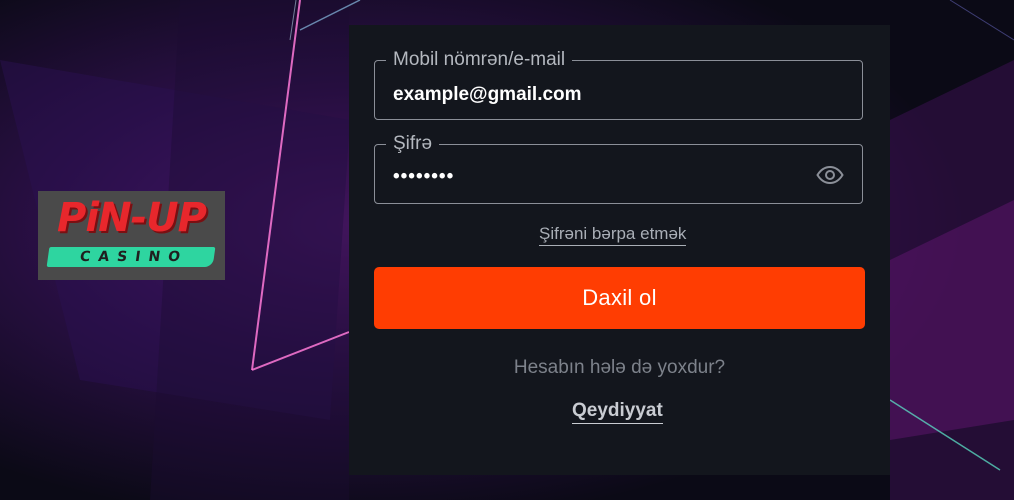 The height and width of the screenshot is (500, 1014). What do you see at coordinates (830, 175) in the screenshot?
I see `eye-icon` at bounding box center [830, 175].